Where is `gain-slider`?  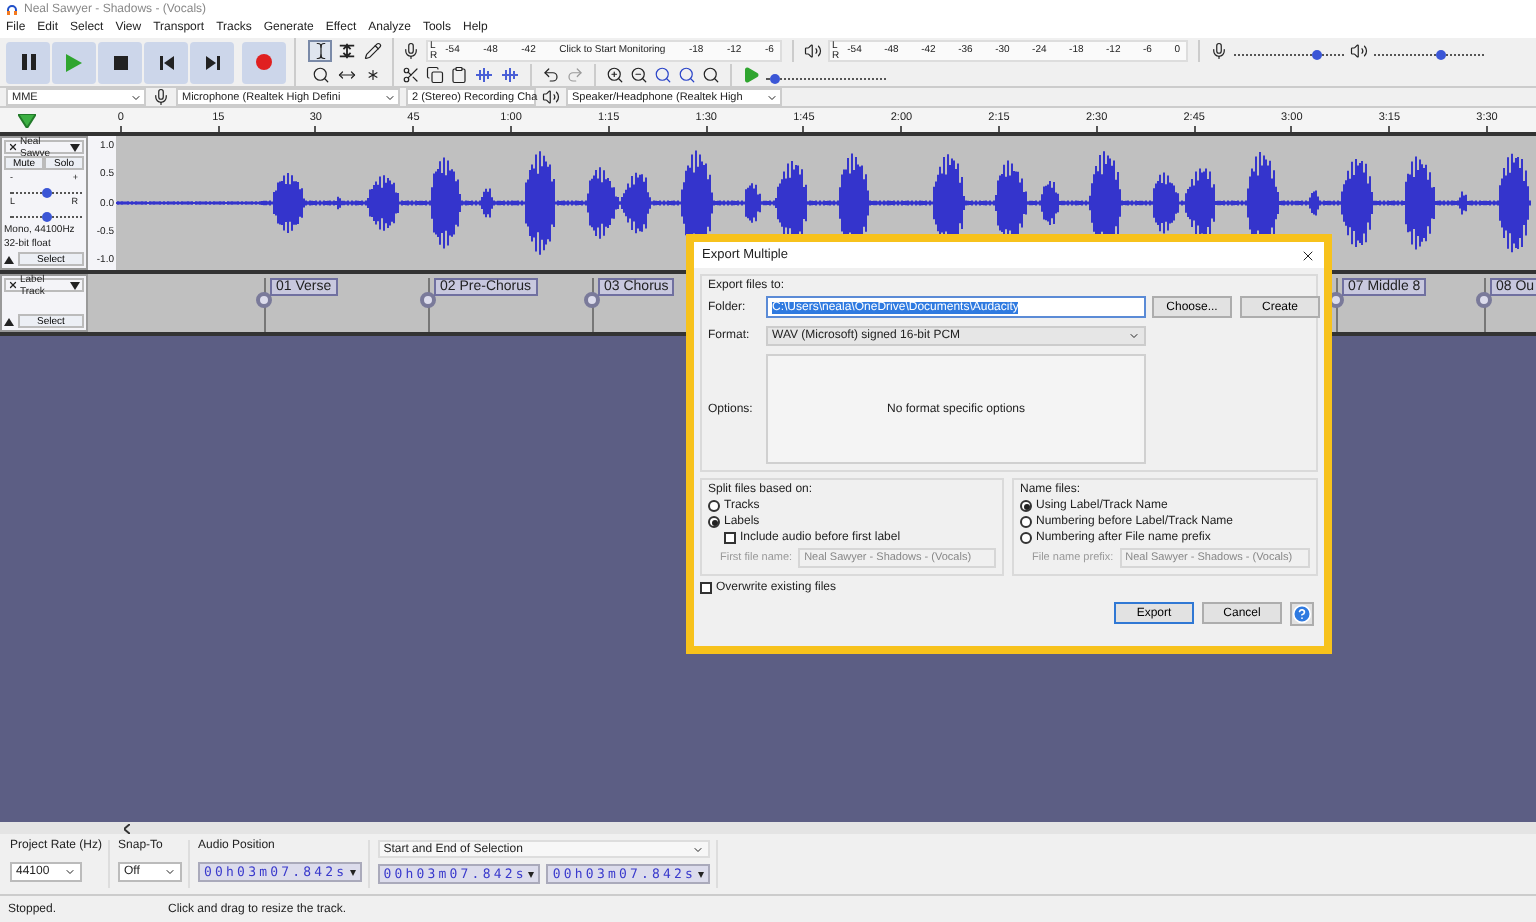
gain-slider is located at coordinates (46, 189).